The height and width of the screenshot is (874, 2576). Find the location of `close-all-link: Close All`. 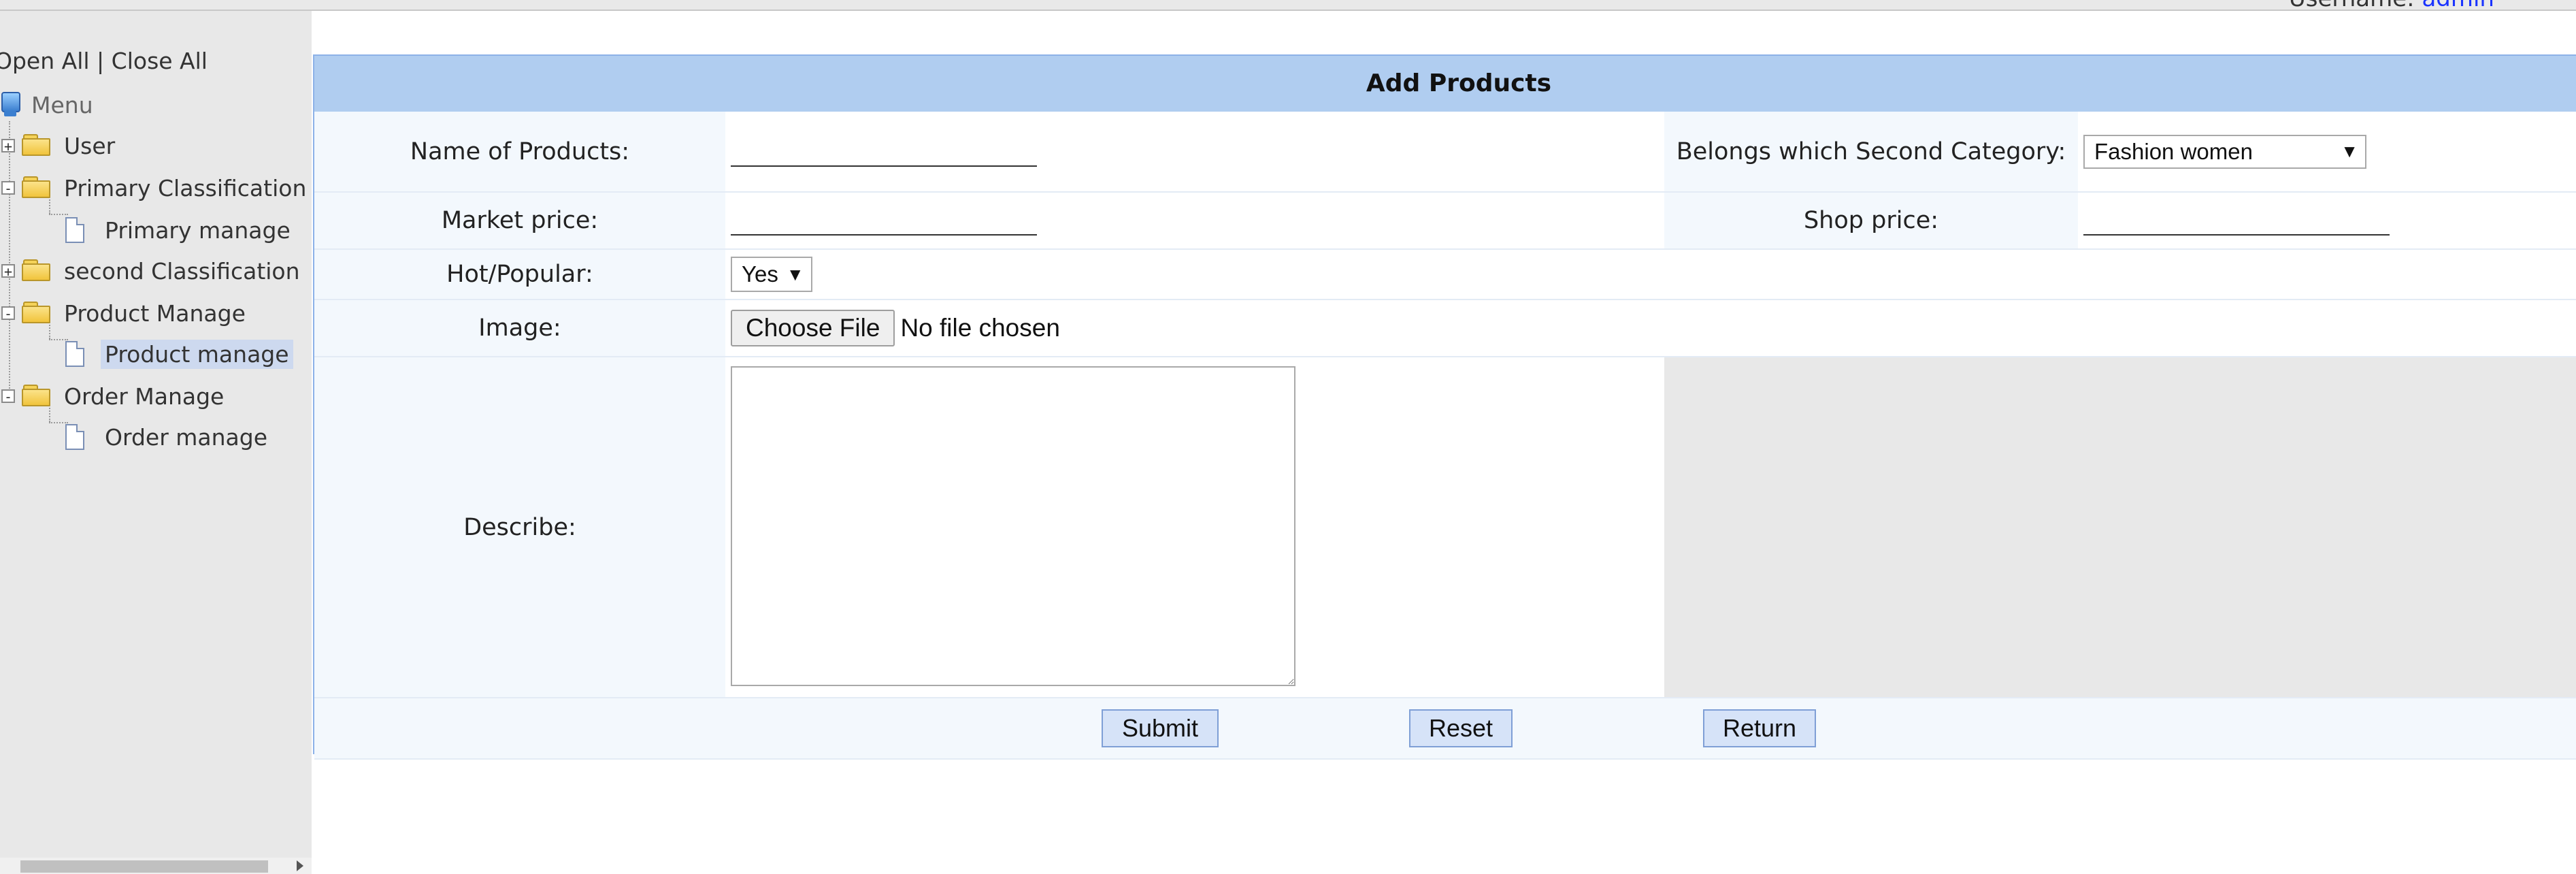

close-all-link: Close All is located at coordinates (160, 61).